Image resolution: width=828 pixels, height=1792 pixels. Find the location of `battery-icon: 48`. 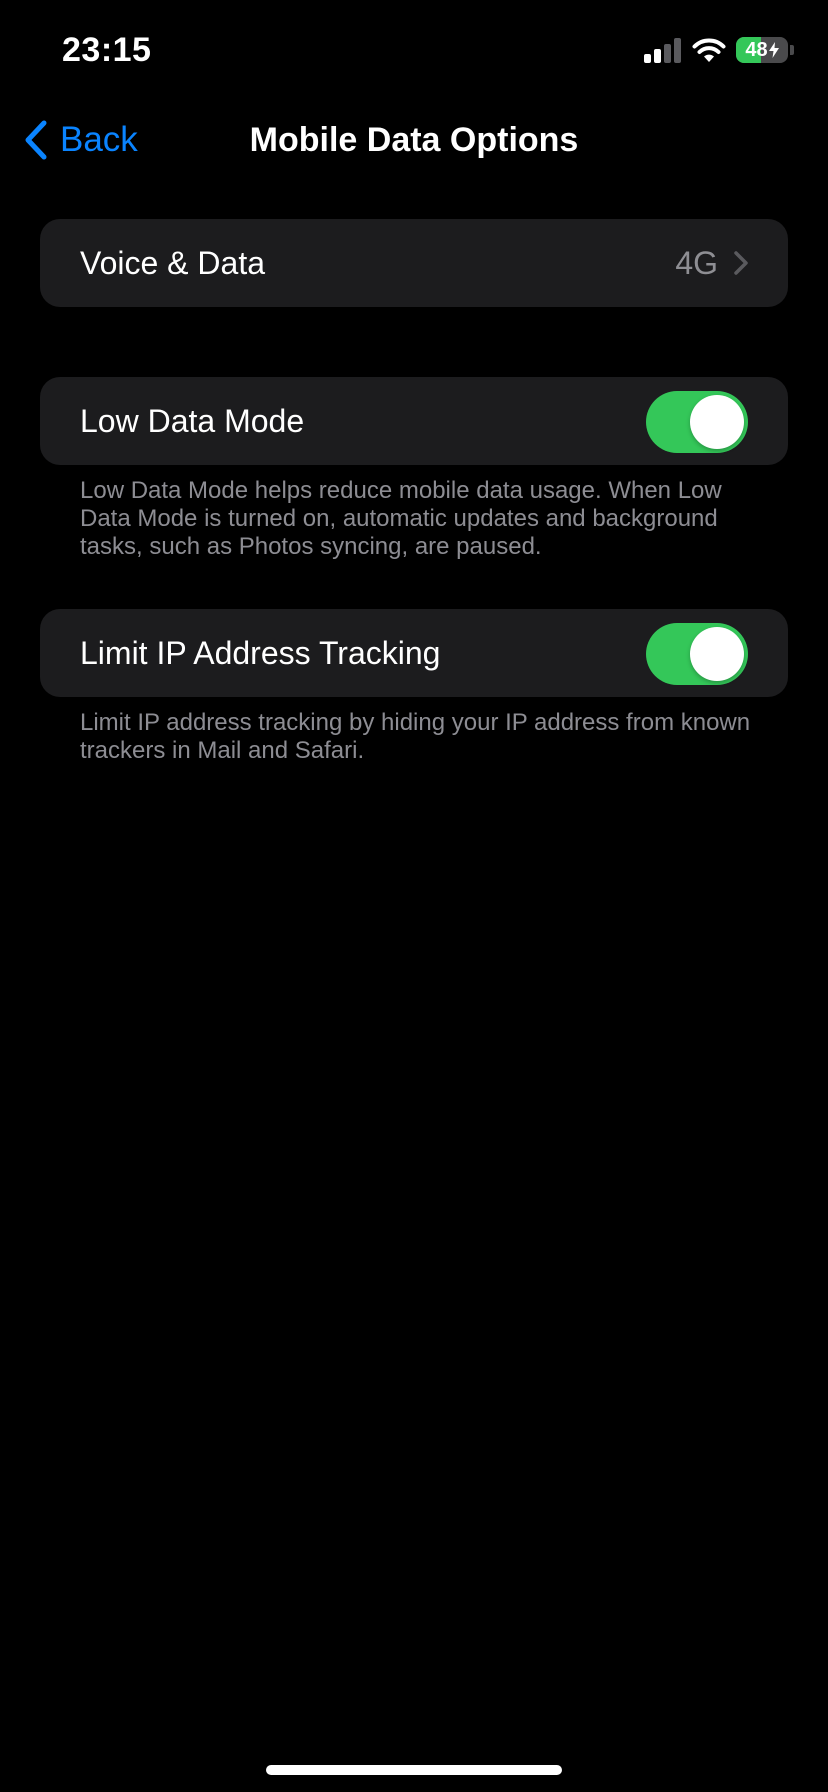

battery-icon: 48 is located at coordinates (762, 50).